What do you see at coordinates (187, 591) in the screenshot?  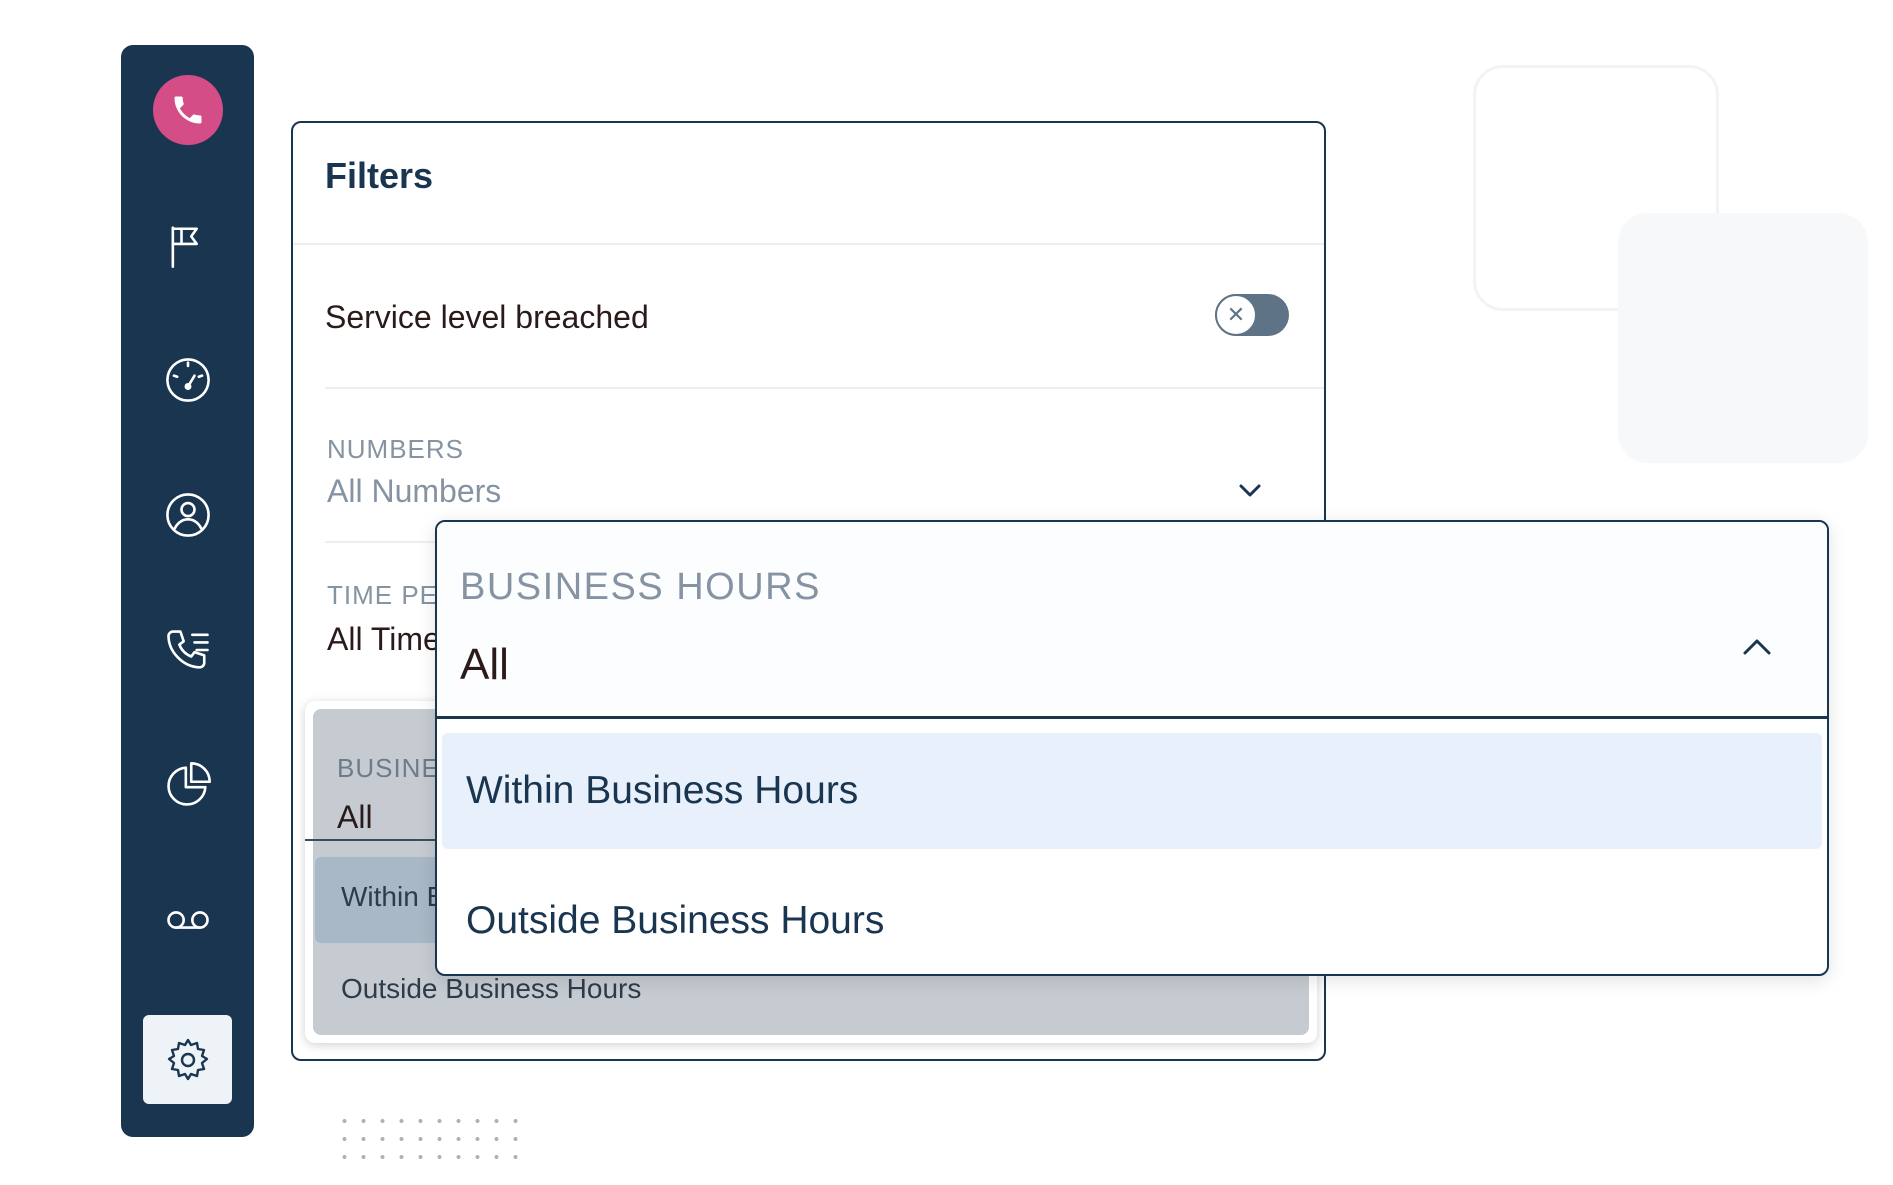 I see `sidebar` at bounding box center [187, 591].